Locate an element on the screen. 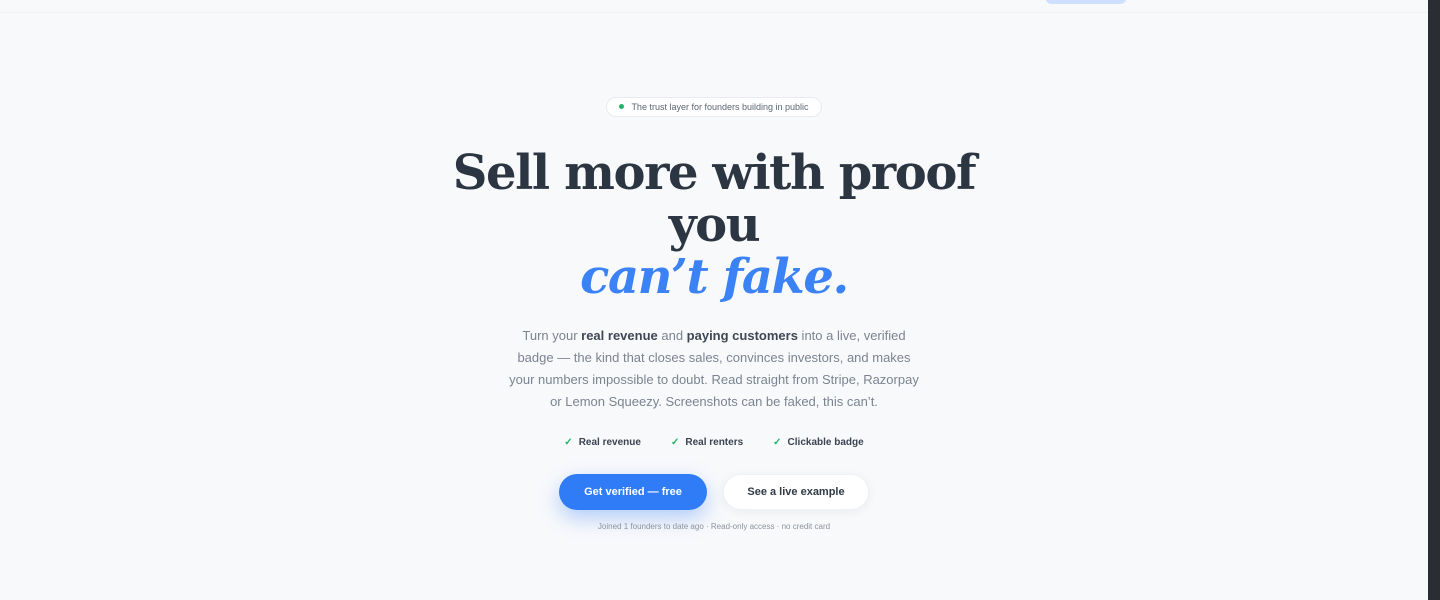 This screenshot has width=1440, height=600. headline-line-2: you is located at coordinates (714, 224).